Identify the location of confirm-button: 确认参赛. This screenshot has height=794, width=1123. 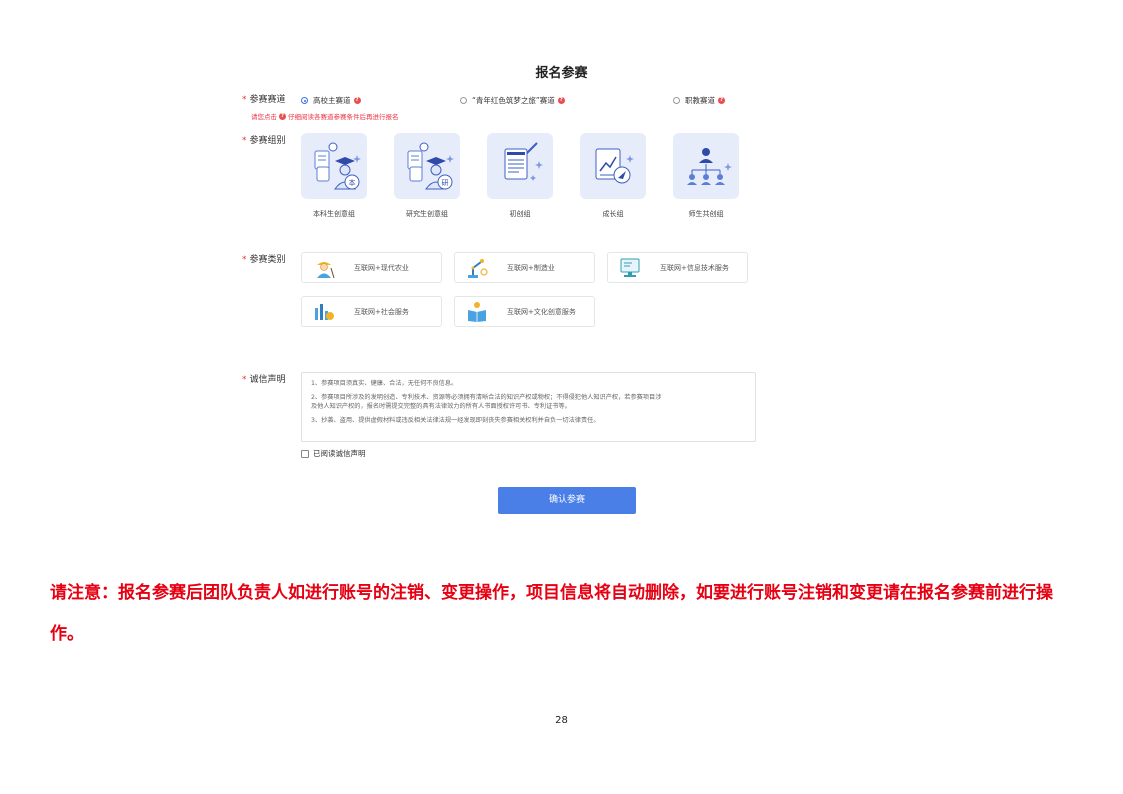
(567, 500).